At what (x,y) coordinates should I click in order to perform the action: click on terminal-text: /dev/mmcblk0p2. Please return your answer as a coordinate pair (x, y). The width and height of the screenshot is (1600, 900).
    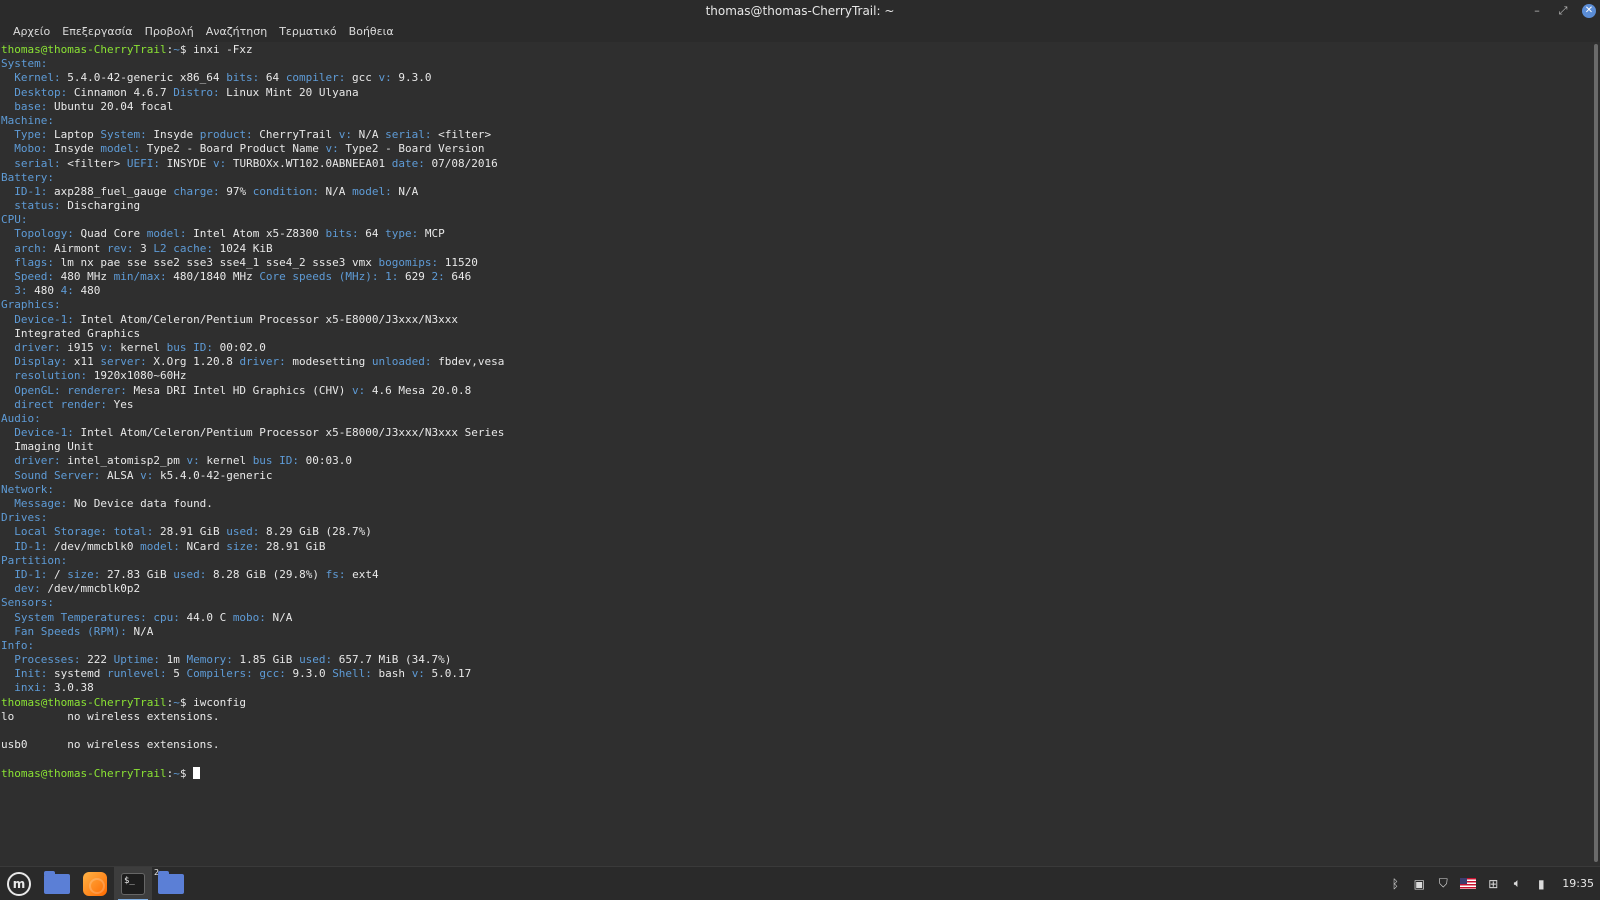
    Looking at the image, I should click on (90, 589).